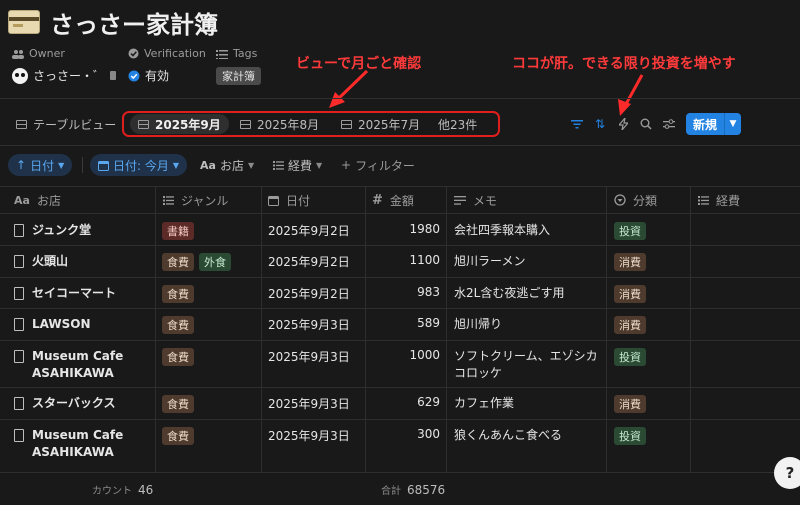  I want to click on amount-cell: 1000, so click(403, 355).